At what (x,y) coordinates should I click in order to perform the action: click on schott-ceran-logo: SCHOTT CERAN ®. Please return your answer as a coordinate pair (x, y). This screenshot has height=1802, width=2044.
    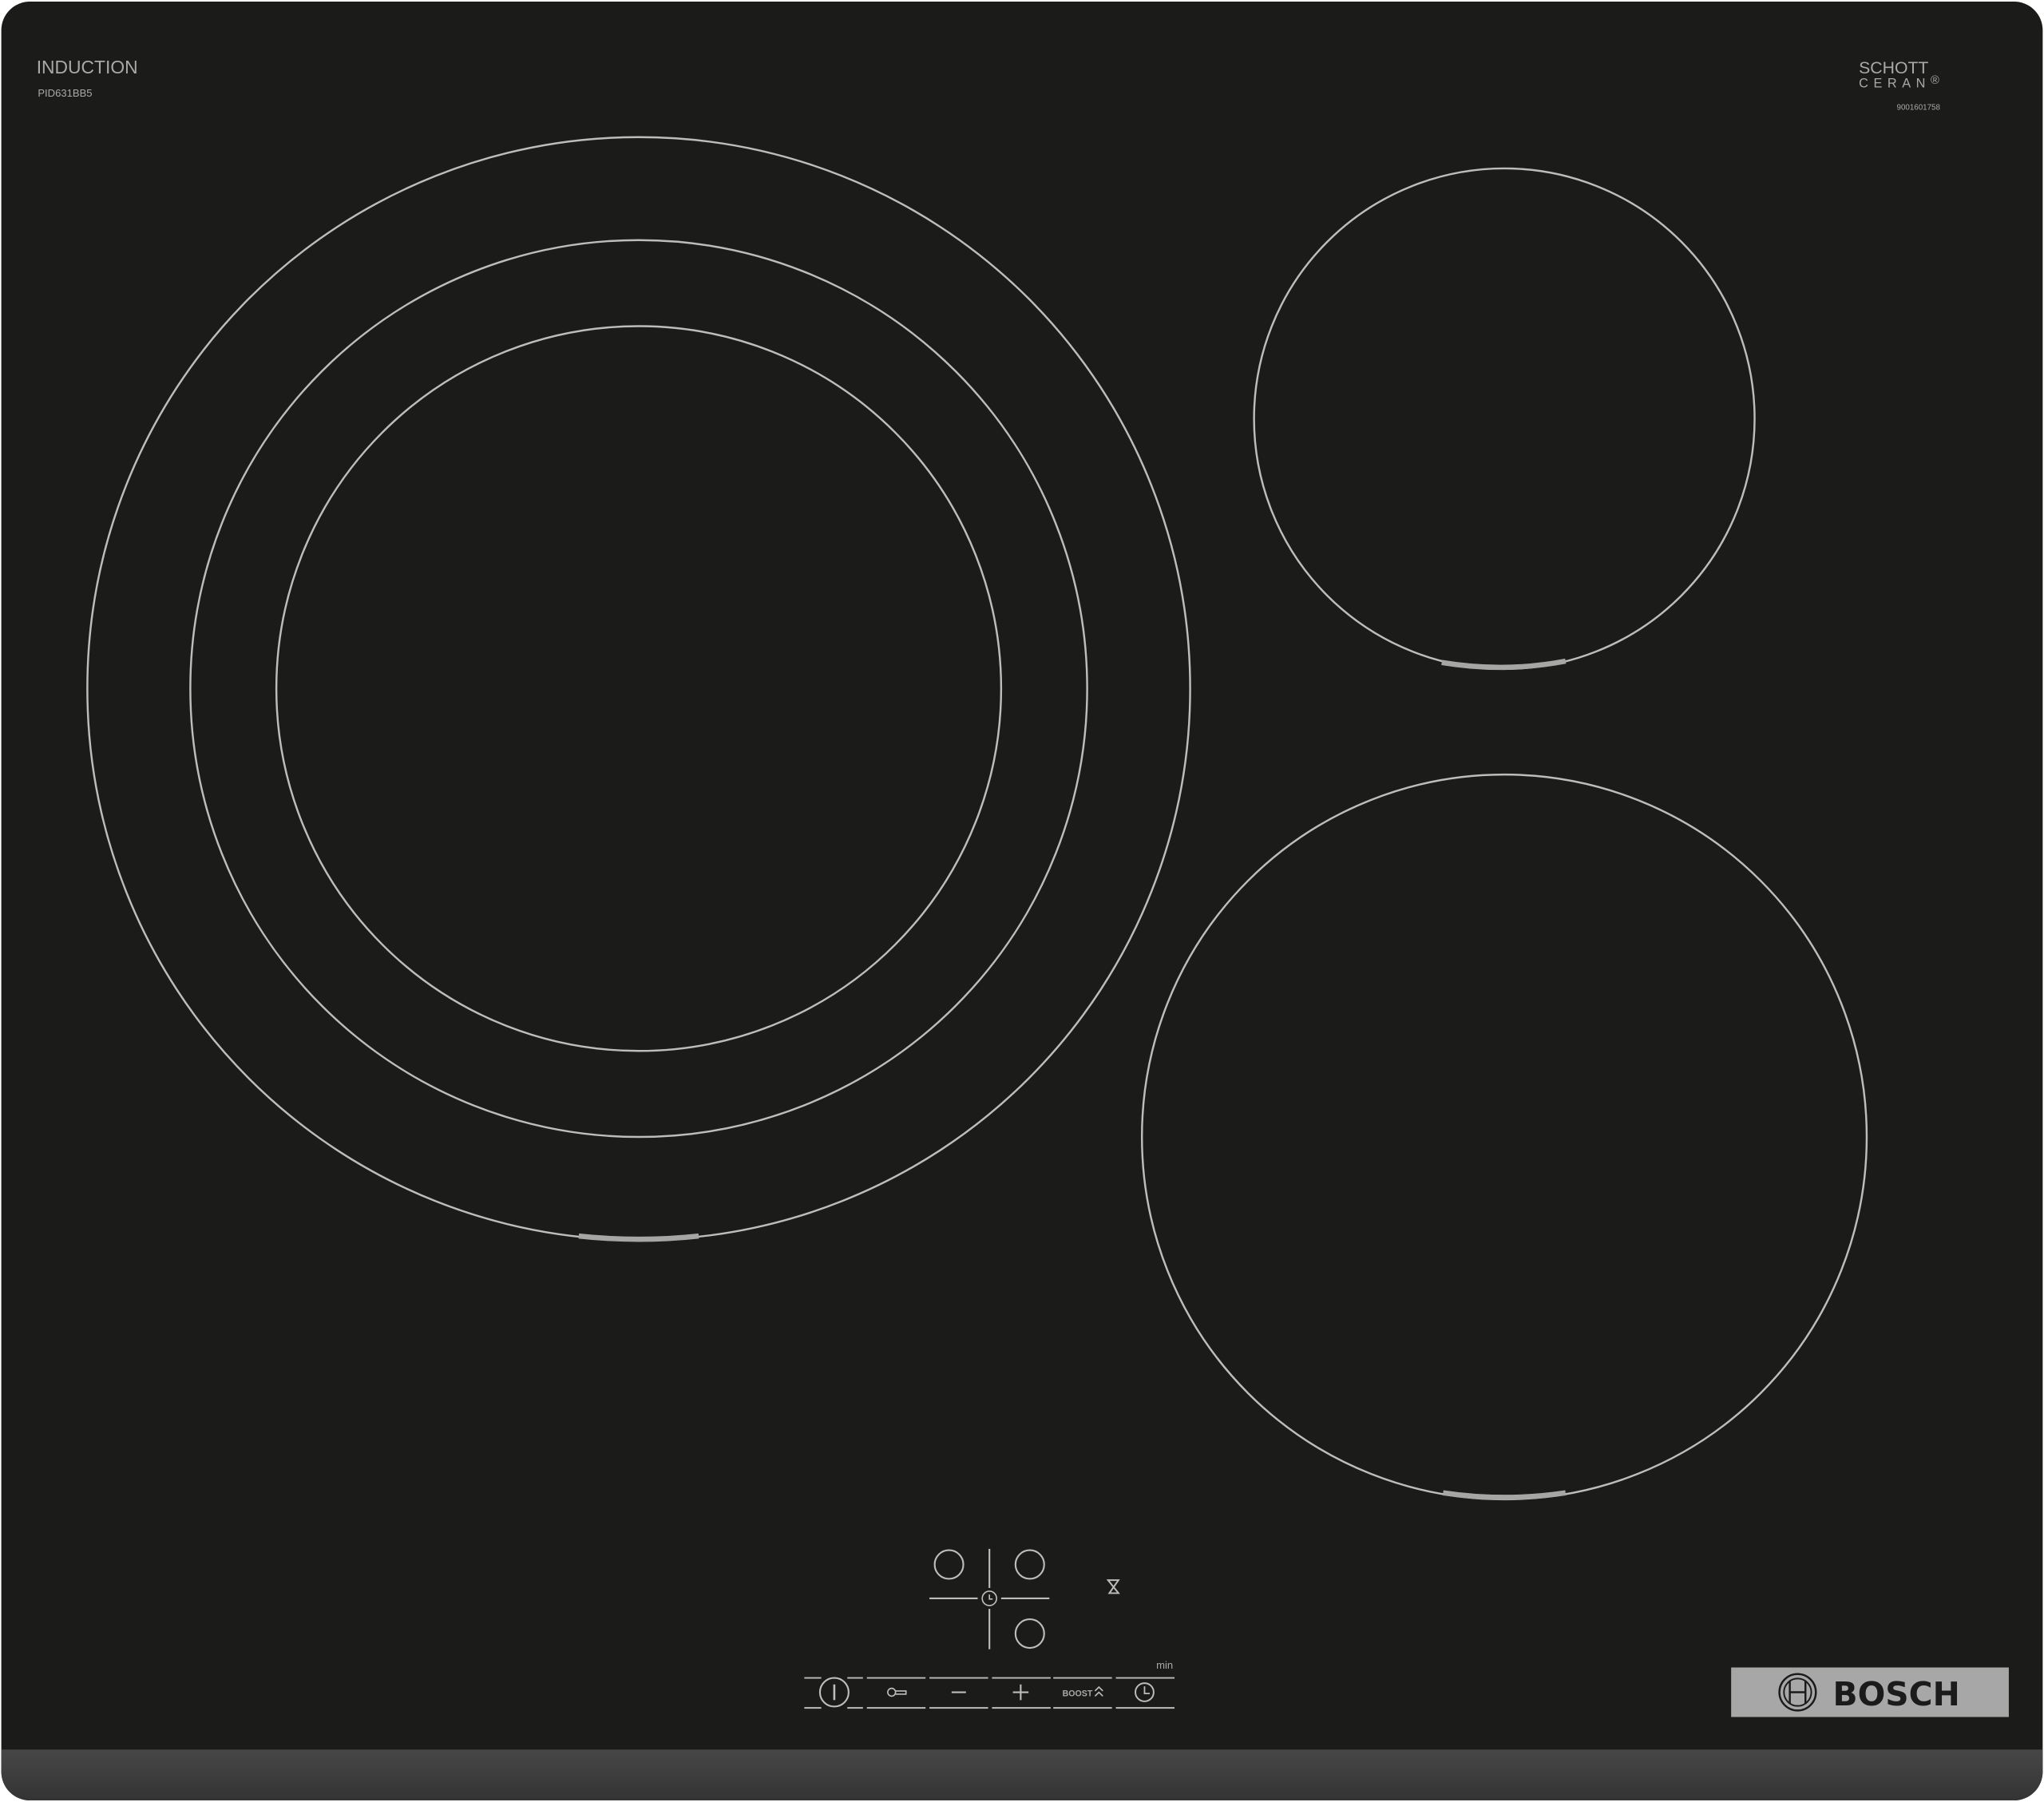
    Looking at the image, I should click on (1899, 75).